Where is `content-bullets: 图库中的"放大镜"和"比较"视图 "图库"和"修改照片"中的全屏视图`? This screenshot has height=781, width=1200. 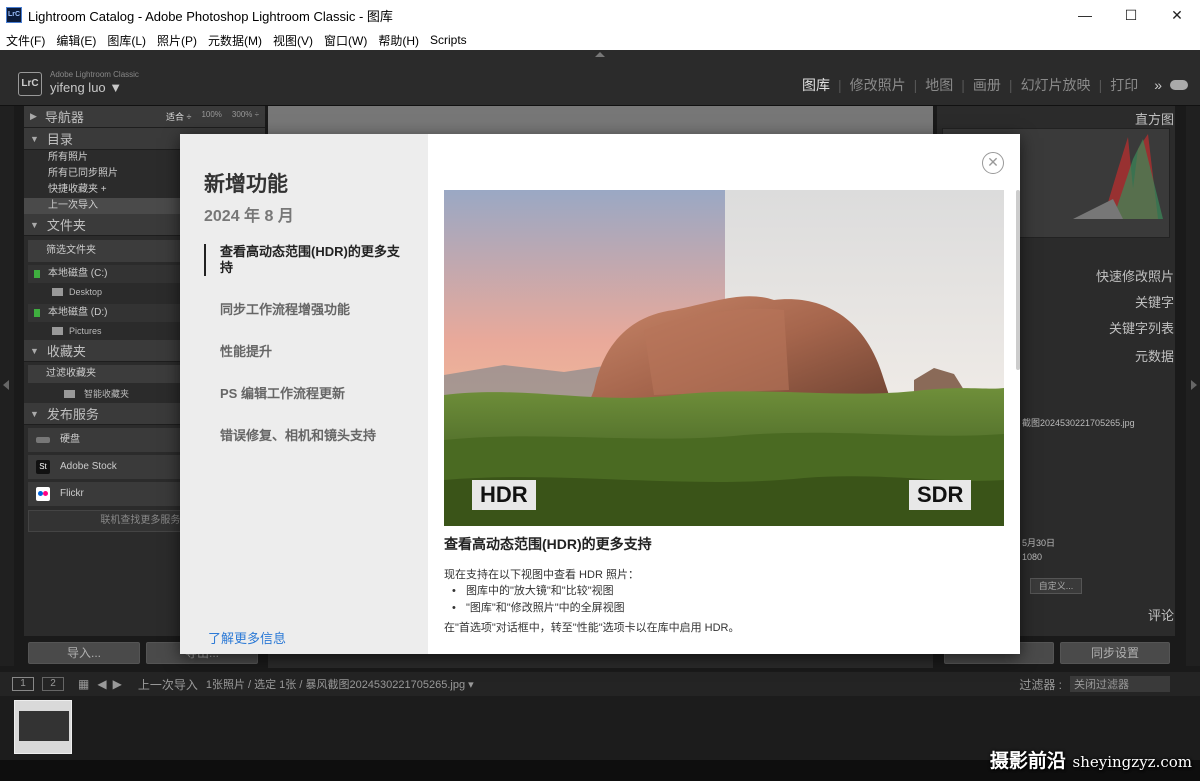 content-bullets: 图库中的"放大镜"和"比较"视图 "图库"和"修改照片"中的全屏视图 is located at coordinates (538, 600).